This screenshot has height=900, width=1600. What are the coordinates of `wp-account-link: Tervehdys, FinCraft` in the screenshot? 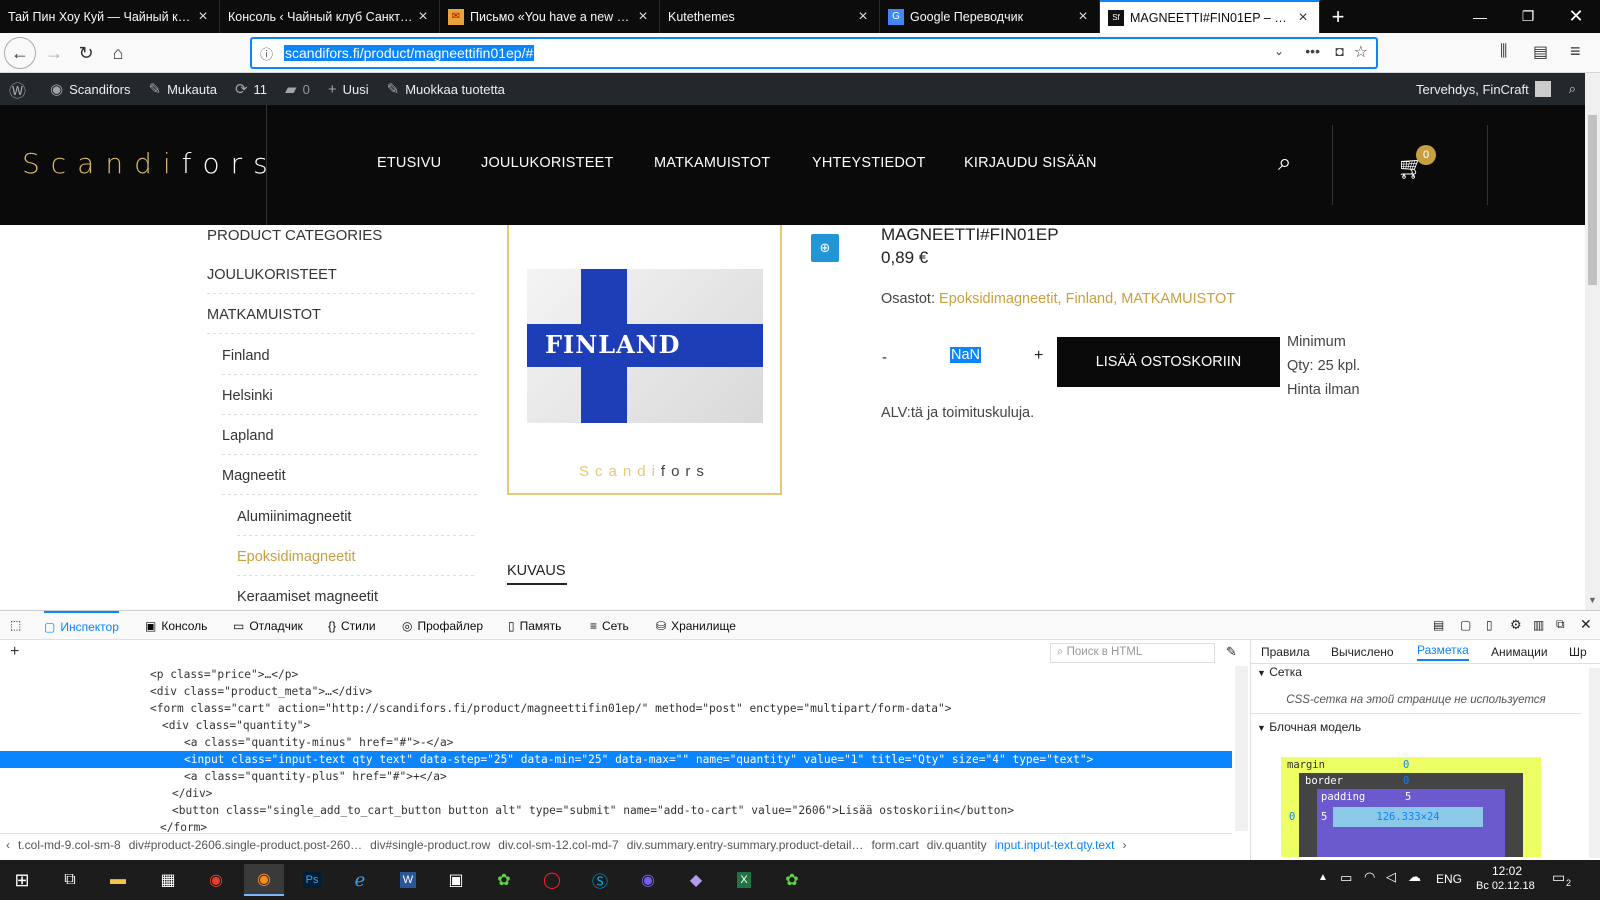 It's located at (1483, 89).